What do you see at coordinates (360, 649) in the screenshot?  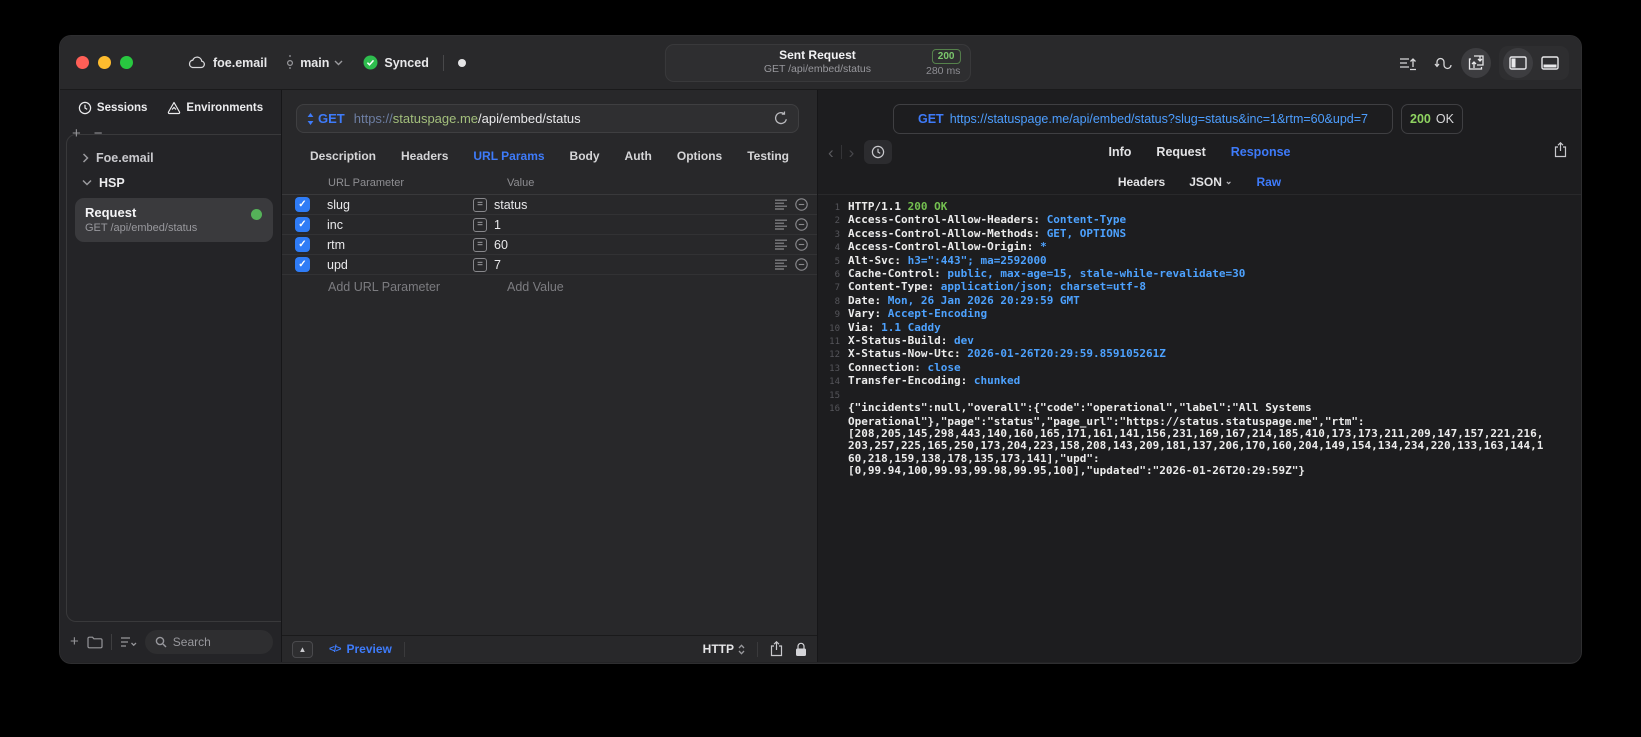 I see `preview-button: </> Preview` at bounding box center [360, 649].